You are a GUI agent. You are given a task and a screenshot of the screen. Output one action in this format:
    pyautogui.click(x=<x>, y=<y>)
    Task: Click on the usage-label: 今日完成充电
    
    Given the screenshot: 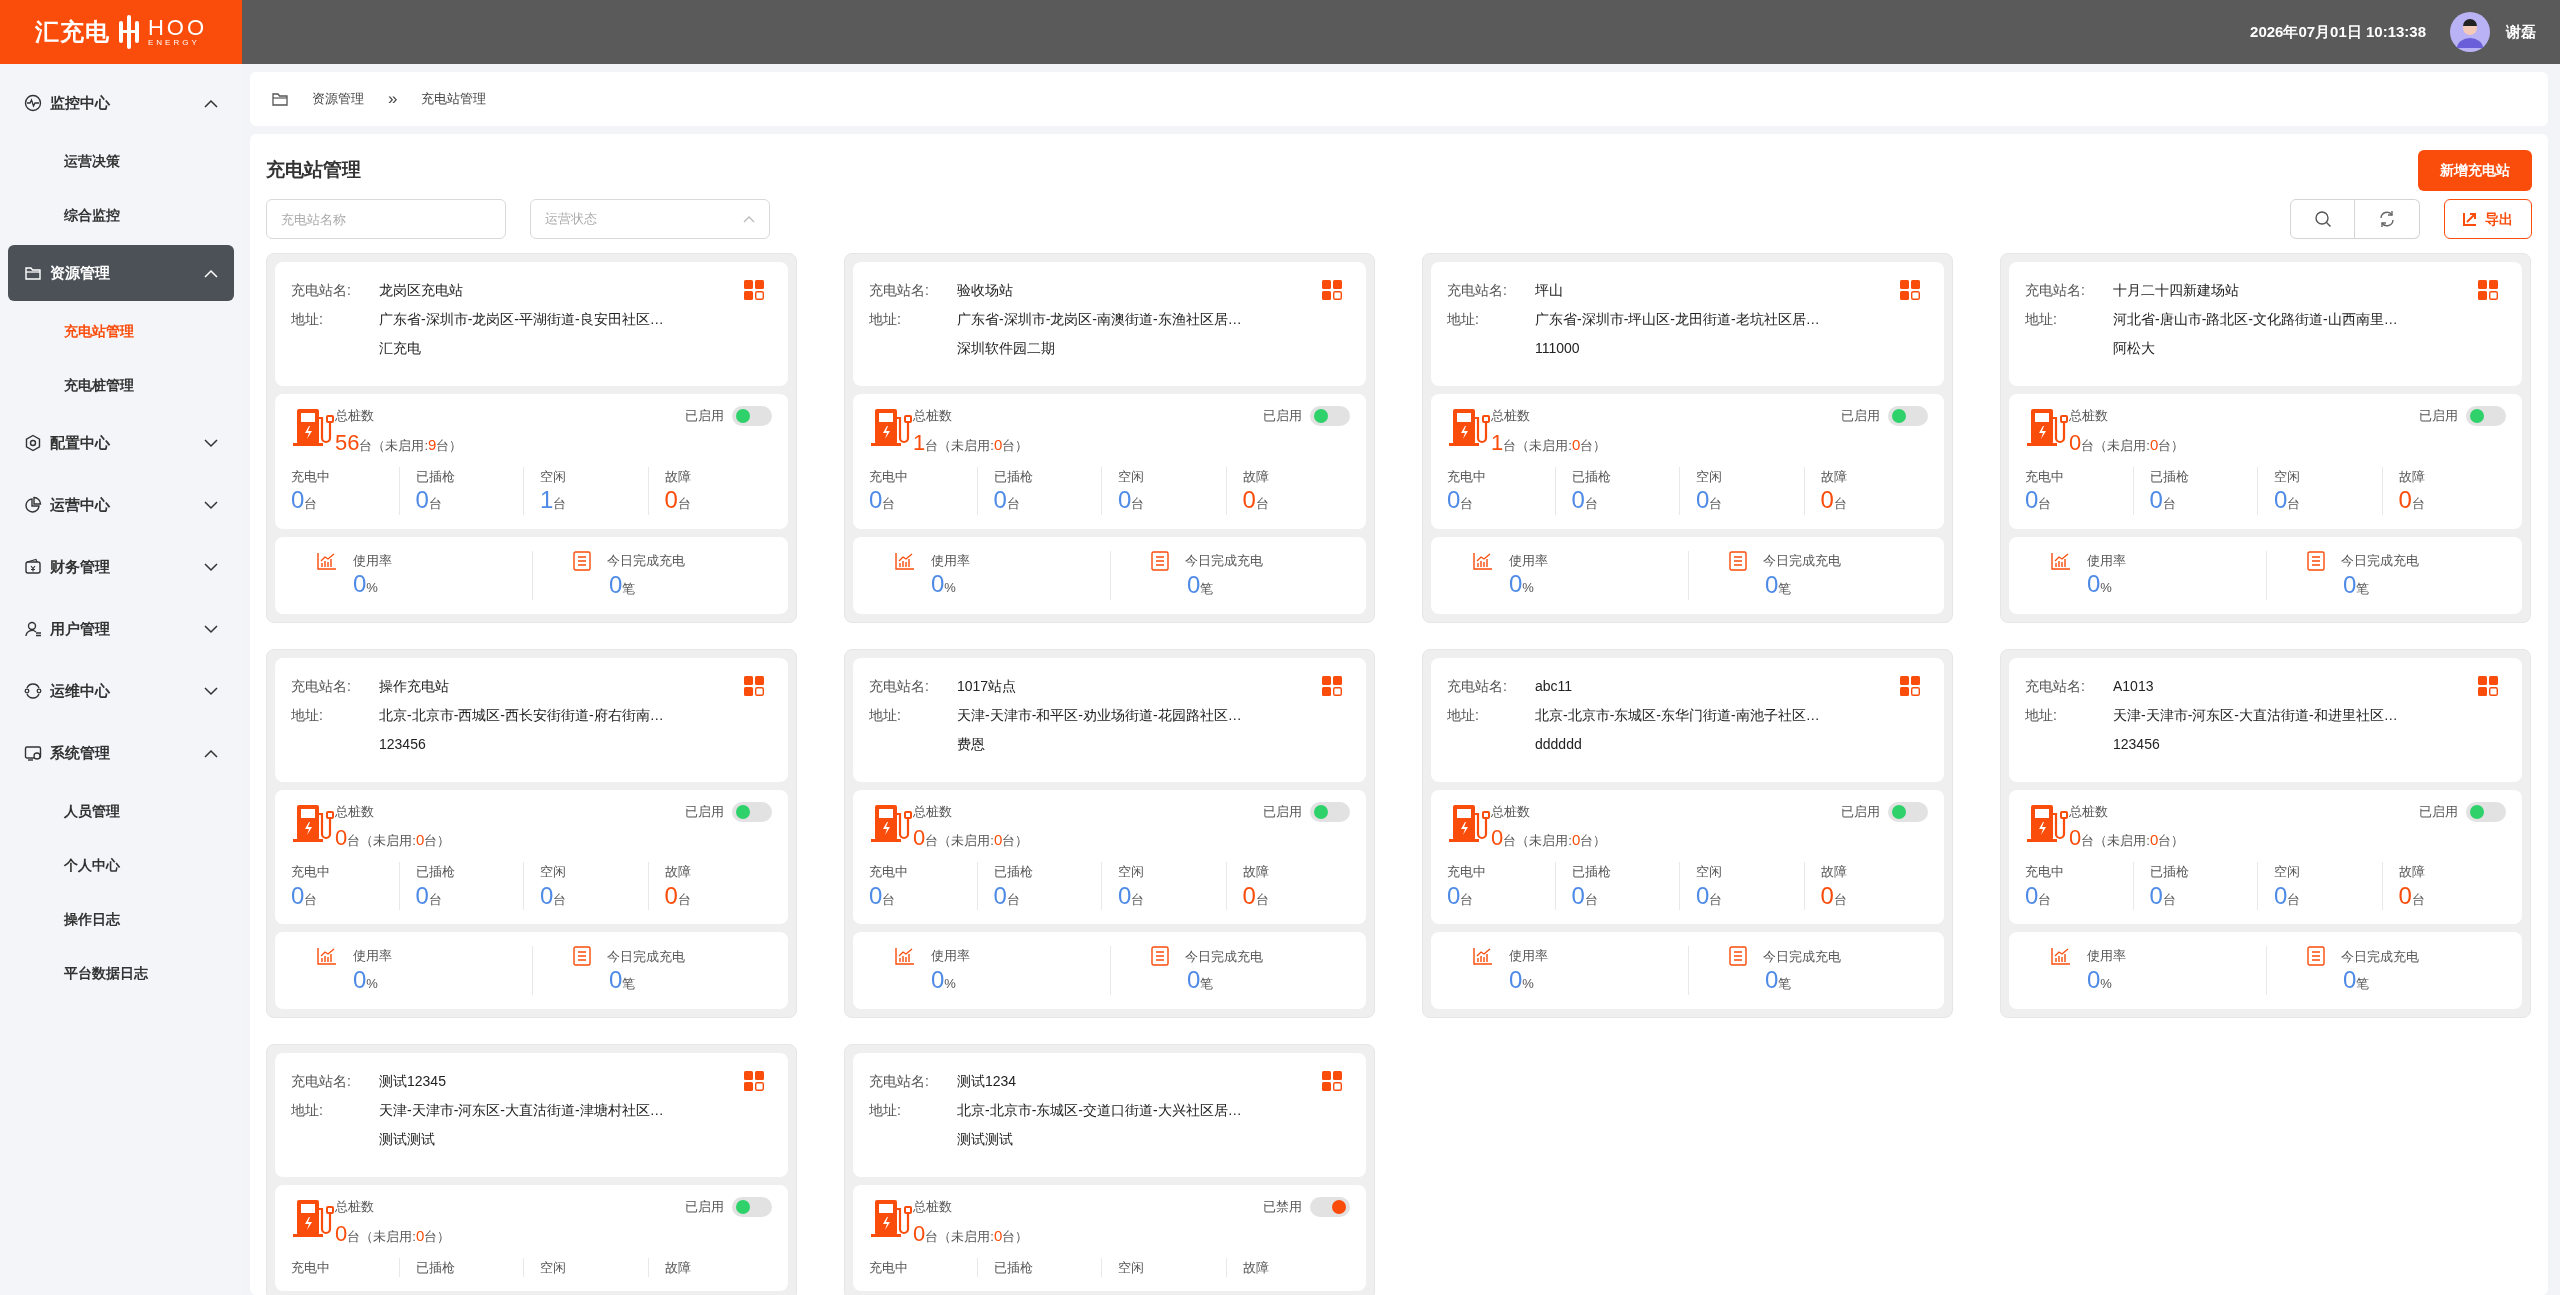 What is the action you would take?
    pyautogui.click(x=646, y=956)
    